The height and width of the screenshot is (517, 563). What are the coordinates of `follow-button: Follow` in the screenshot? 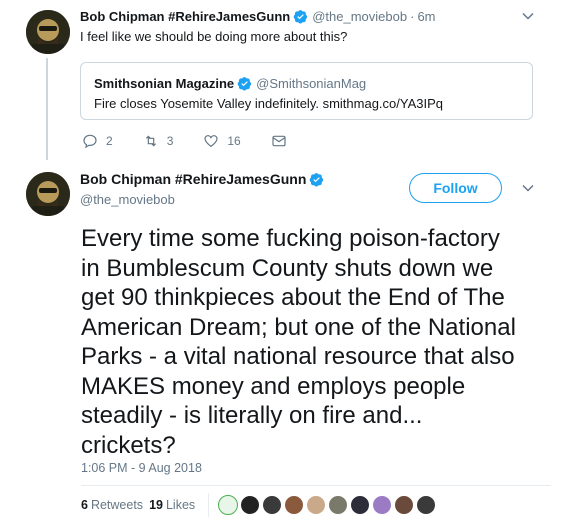 It's located at (455, 188).